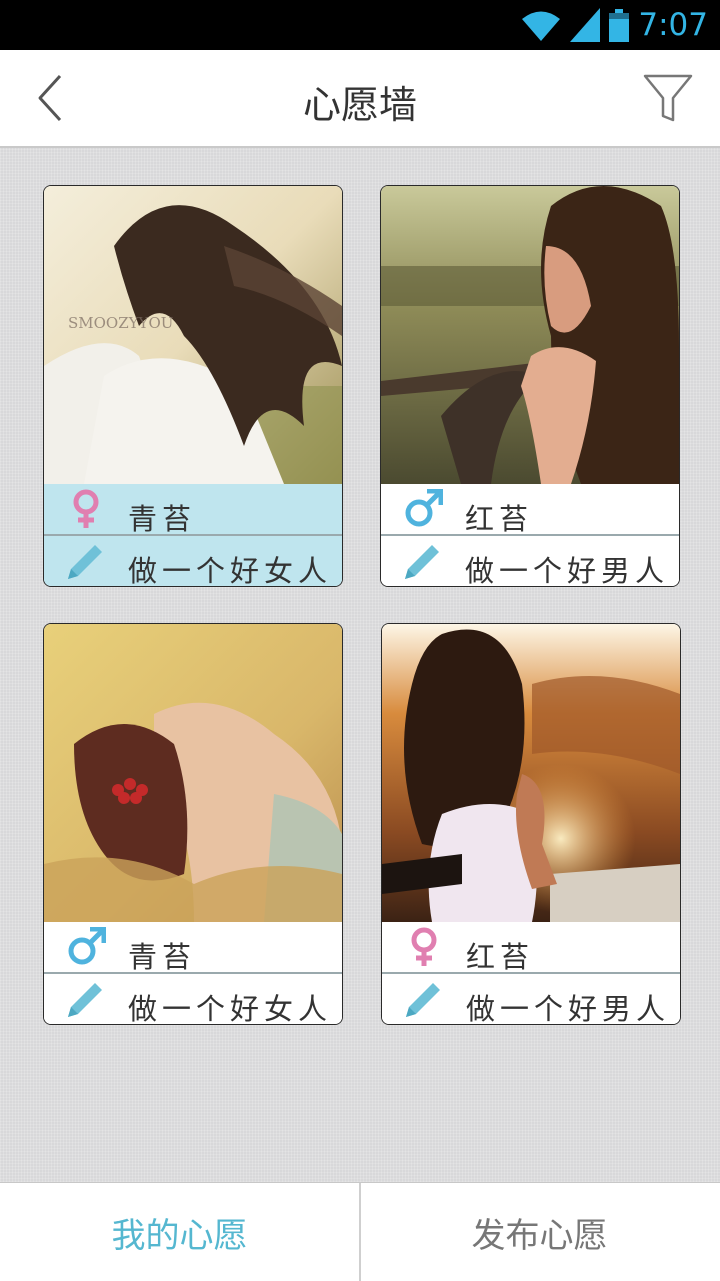 The height and width of the screenshot is (1281, 720). Describe the element at coordinates (668, 98) in the screenshot. I see `filter-icon` at that location.